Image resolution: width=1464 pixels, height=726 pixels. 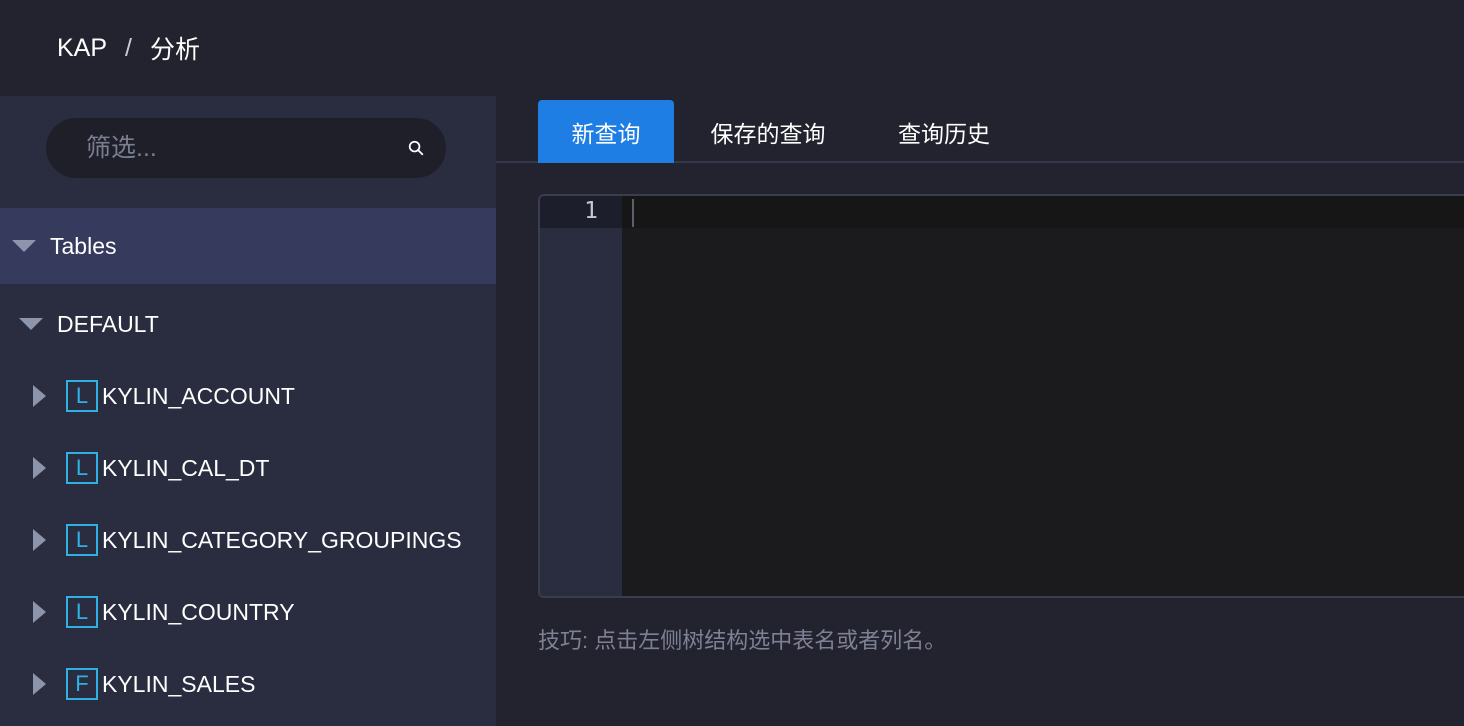 What do you see at coordinates (179, 683) in the screenshot?
I see `table-name: KYLIN_SALES` at bounding box center [179, 683].